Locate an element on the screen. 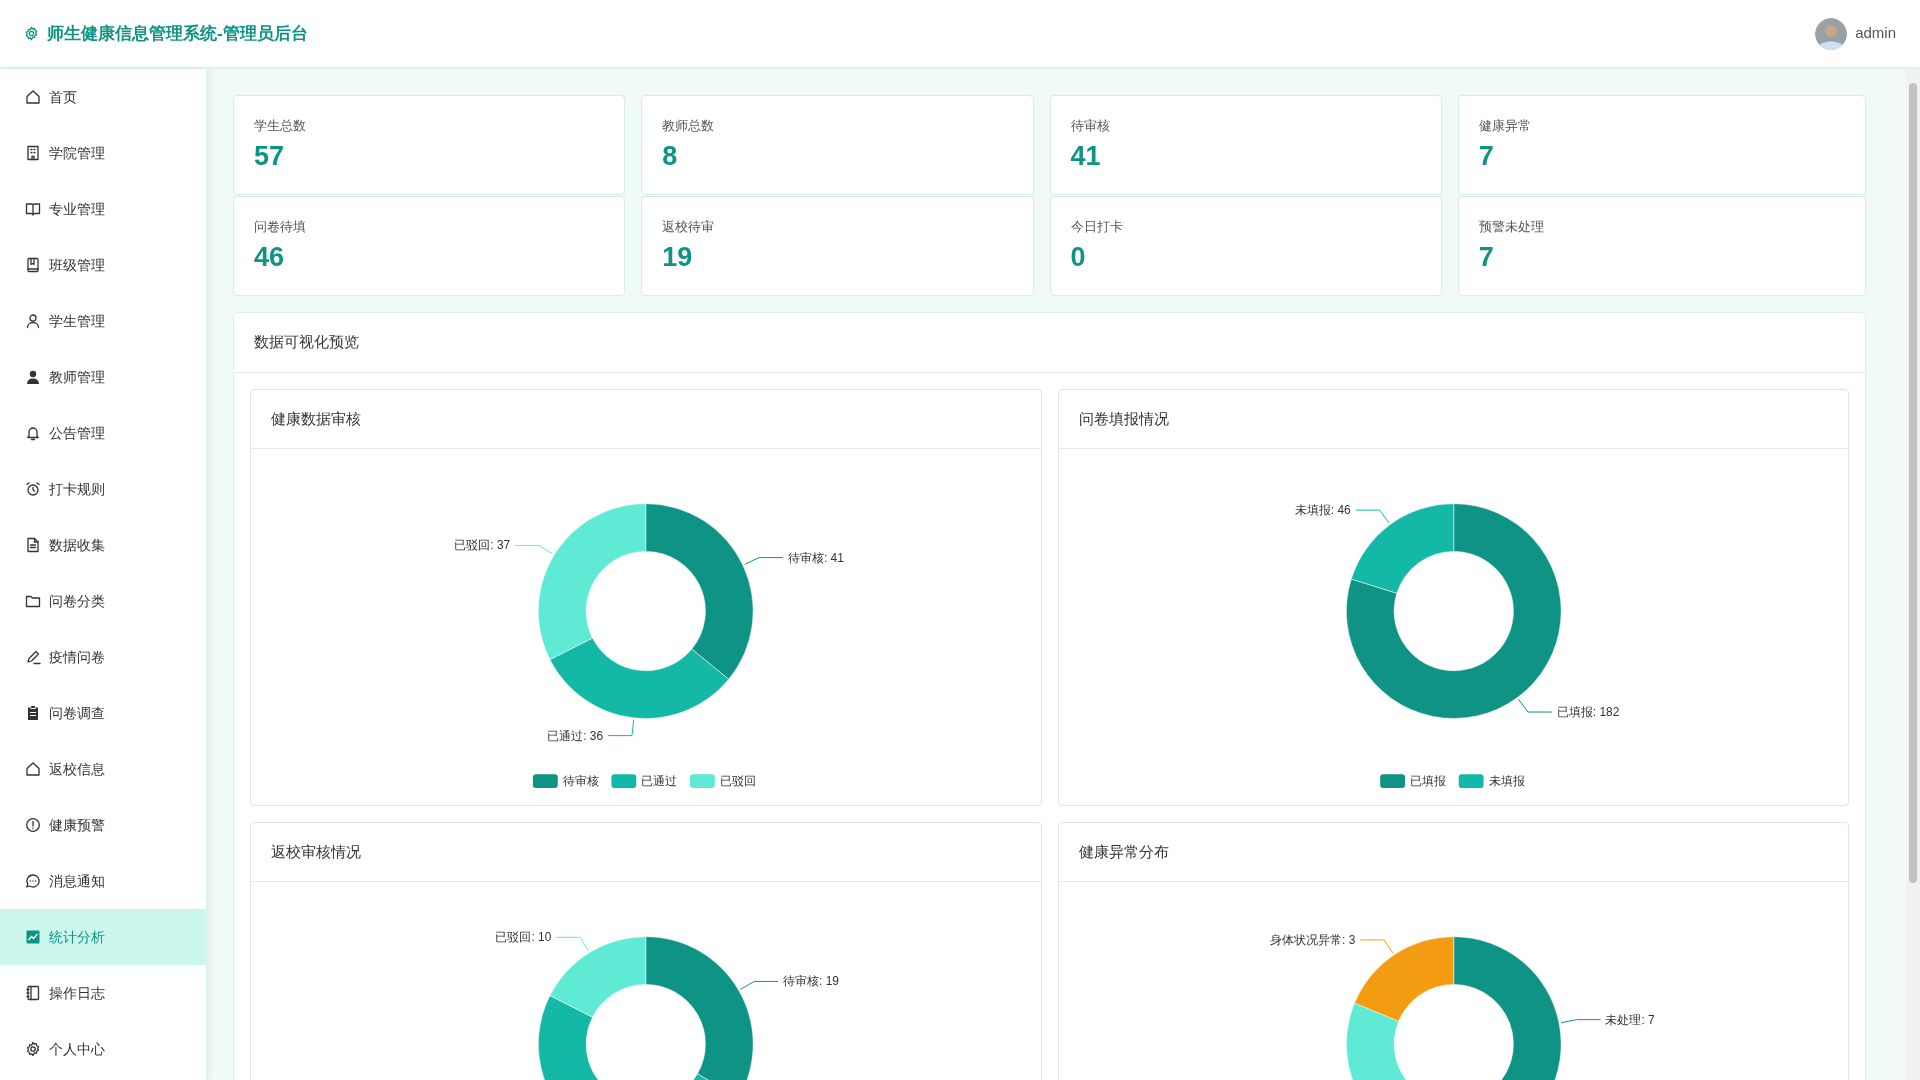 This screenshot has height=1080, width=1920. scrollbar is located at coordinates (1913, 574).